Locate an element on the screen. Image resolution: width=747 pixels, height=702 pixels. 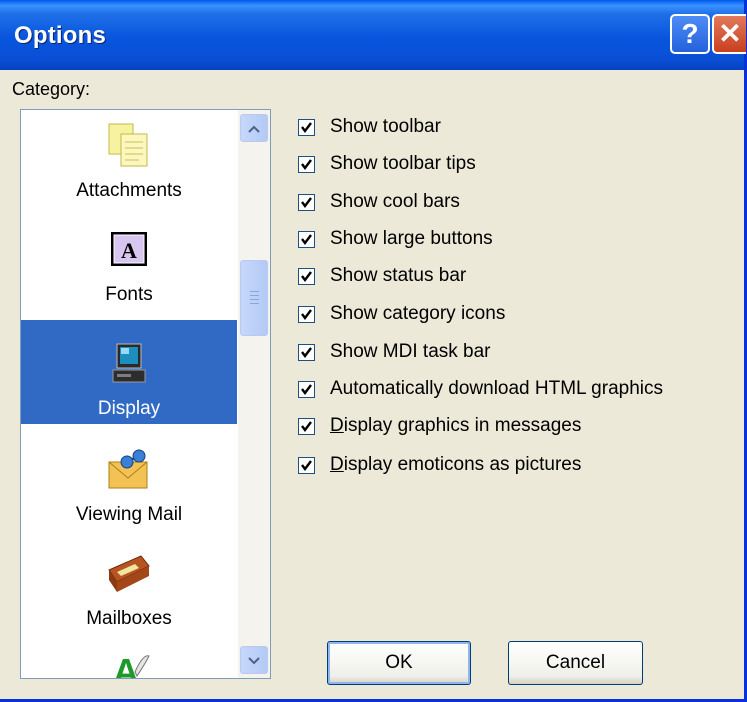
option-label: Automatically download HTML graphics is located at coordinates (497, 388).